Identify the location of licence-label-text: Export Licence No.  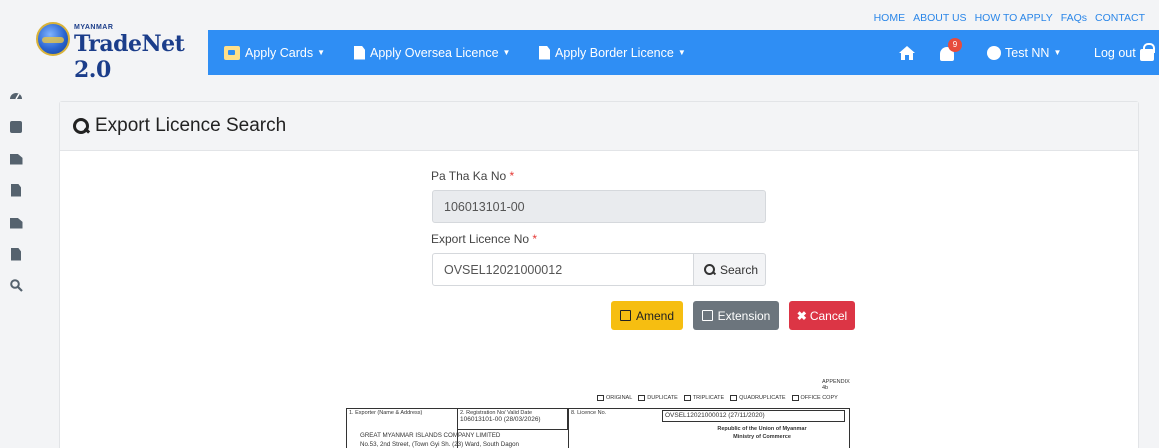
(480, 239).